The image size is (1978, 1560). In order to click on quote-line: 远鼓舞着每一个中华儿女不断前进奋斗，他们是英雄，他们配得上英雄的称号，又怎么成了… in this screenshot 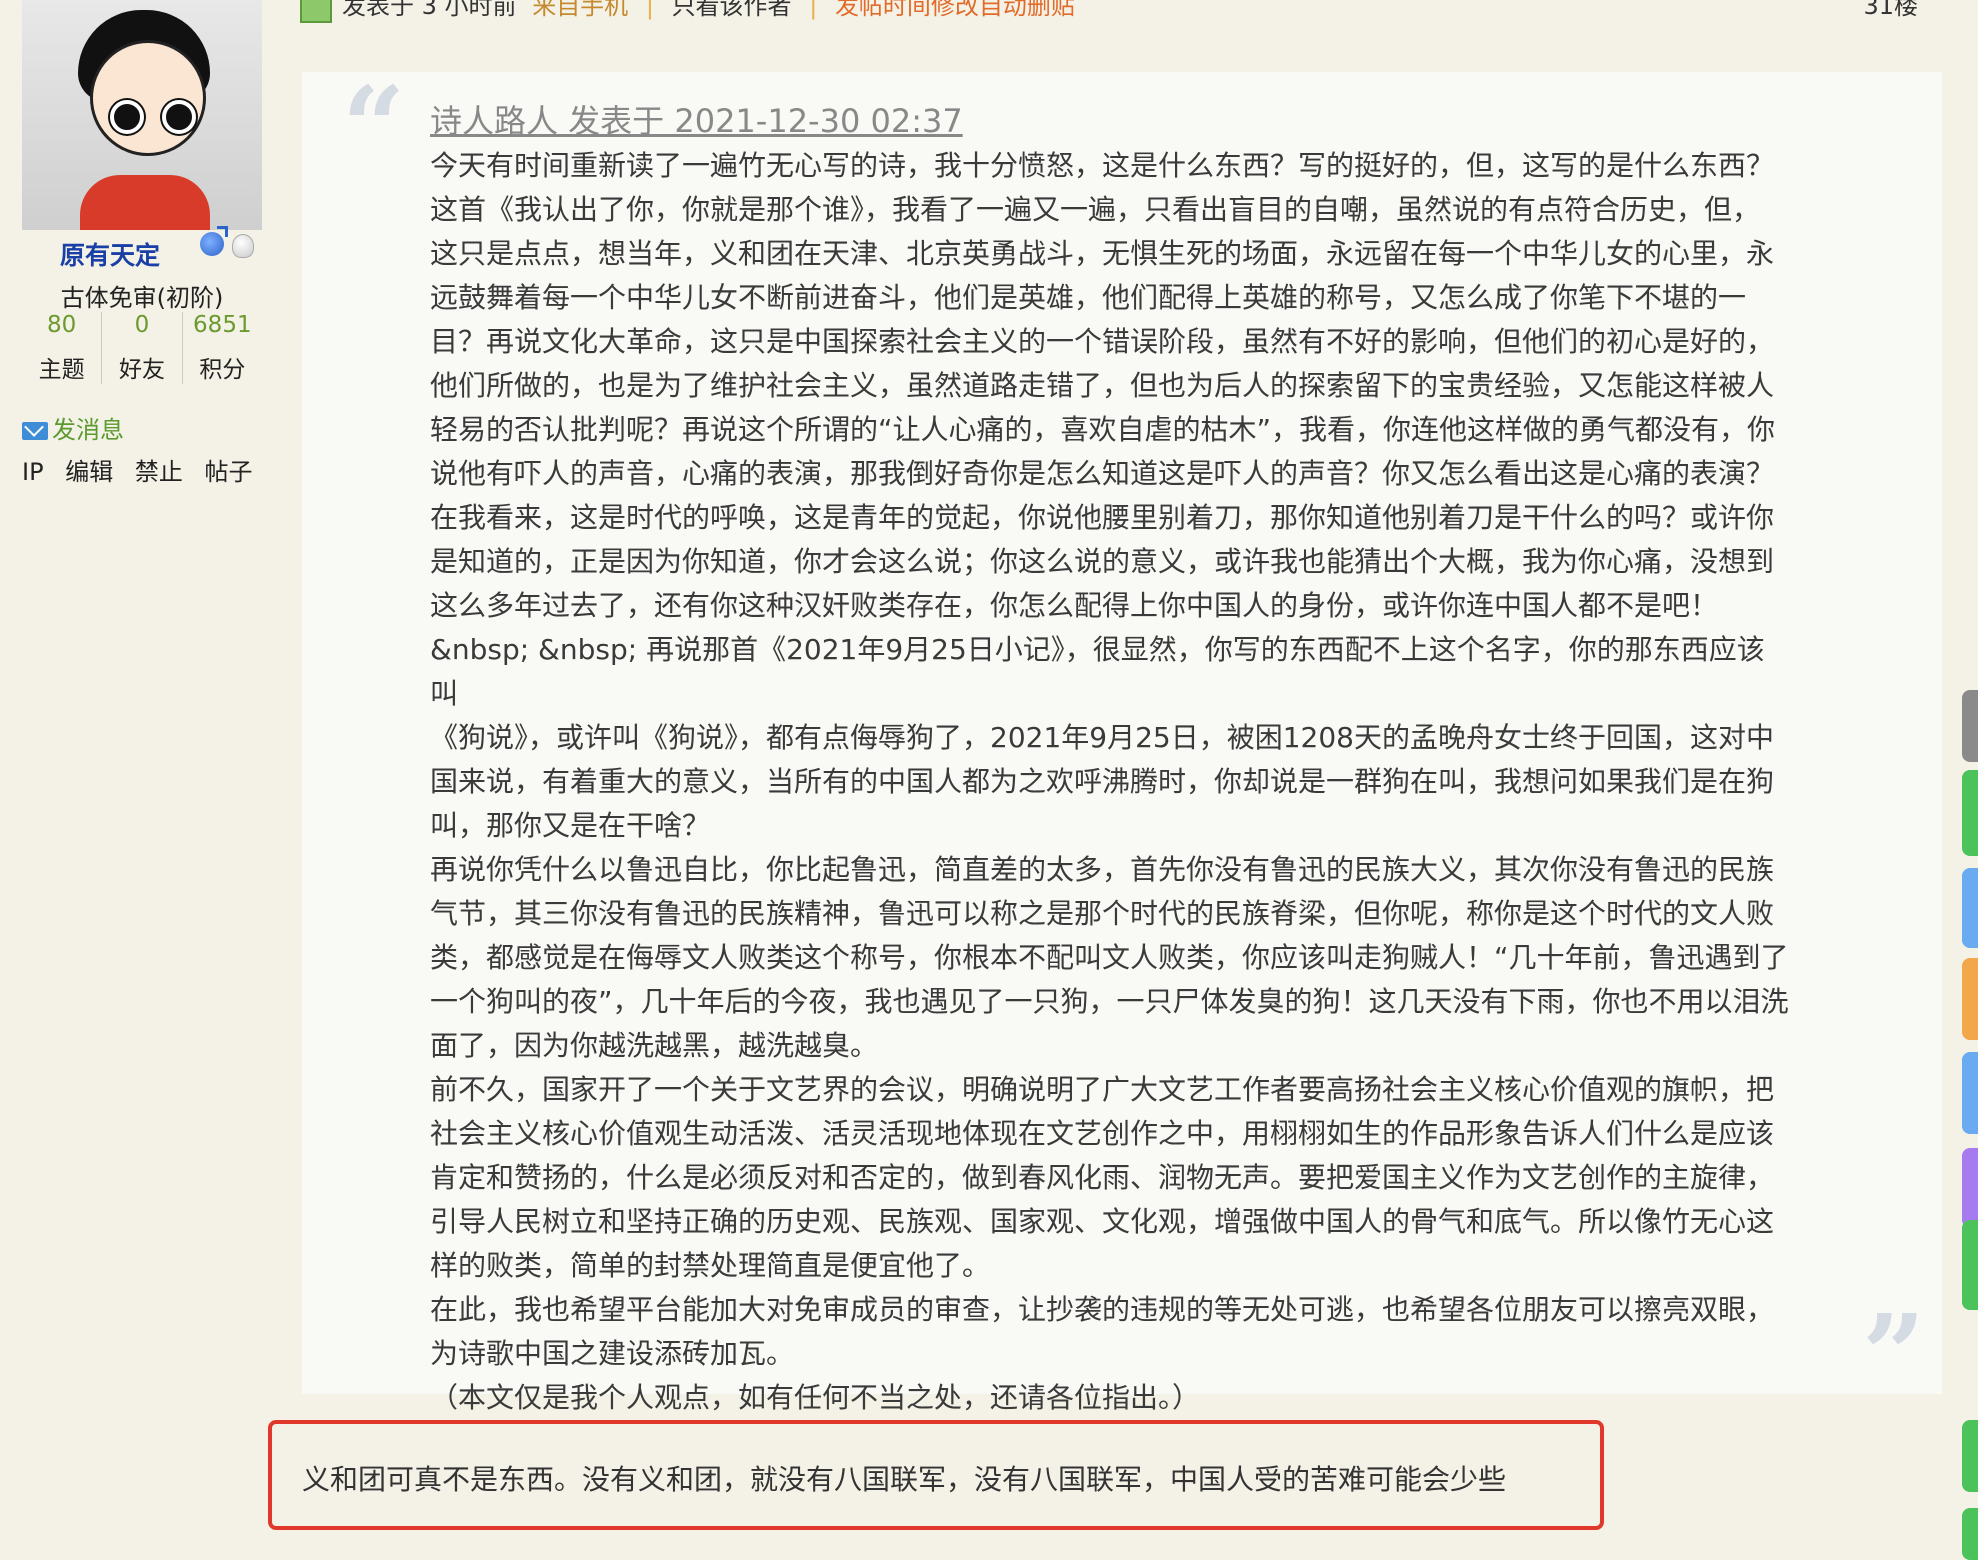, I will do `click(1088, 297)`.